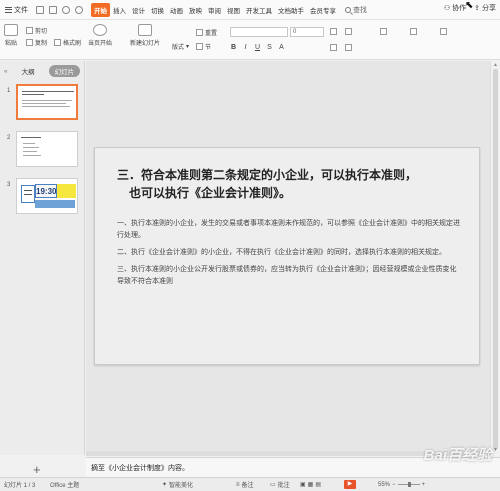 Image resolution: width=500 pixels, height=491 pixels. Describe the element at coordinates (165, 485) in the screenshot. I see `magic-icon: ✦` at that location.